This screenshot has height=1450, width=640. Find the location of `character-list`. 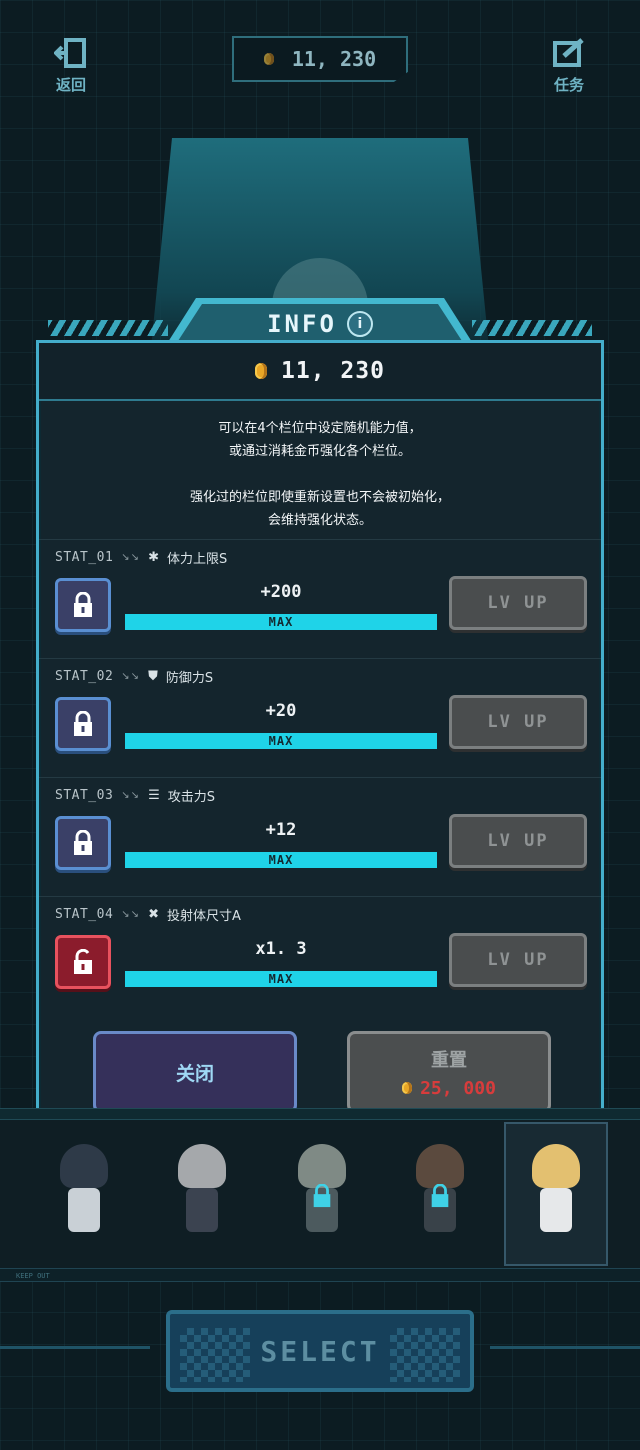

character-list is located at coordinates (320, 1194).